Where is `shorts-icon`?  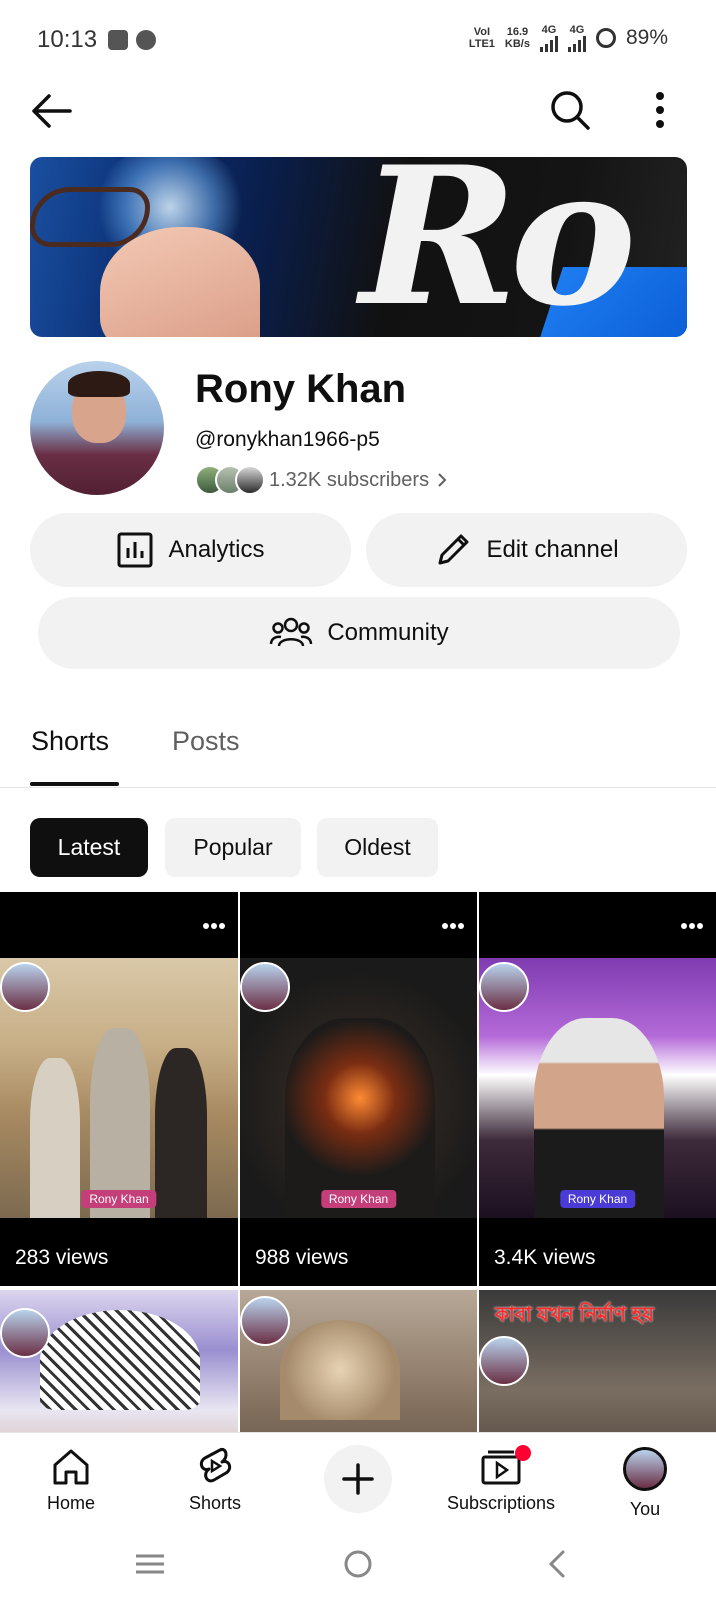 shorts-icon is located at coordinates (215, 1465).